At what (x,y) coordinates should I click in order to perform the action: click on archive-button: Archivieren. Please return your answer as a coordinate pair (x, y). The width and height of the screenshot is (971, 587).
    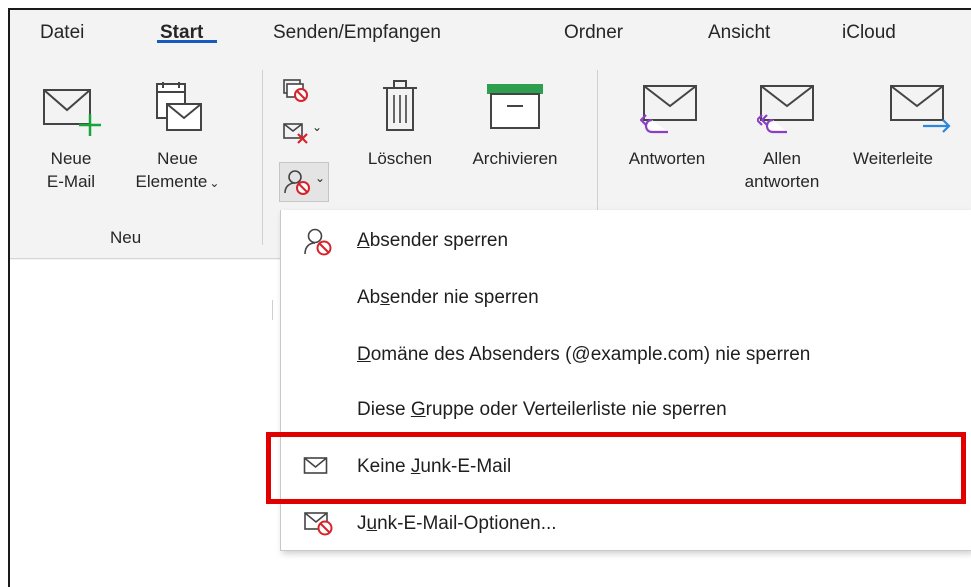
    Looking at the image, I should click on (515, 135).